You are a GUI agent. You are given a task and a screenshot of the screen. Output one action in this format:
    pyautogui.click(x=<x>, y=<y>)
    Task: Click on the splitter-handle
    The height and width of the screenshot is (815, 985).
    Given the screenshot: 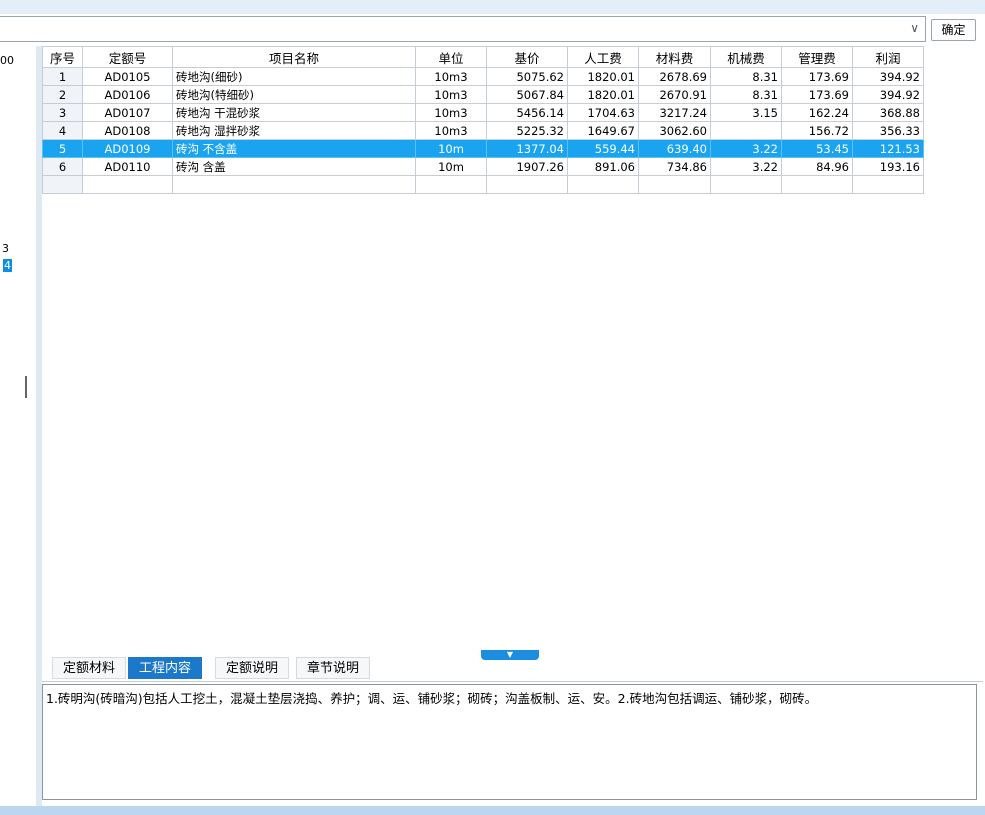 What is the action you would take?
    pyautogui.click(x=26, y=387)
    